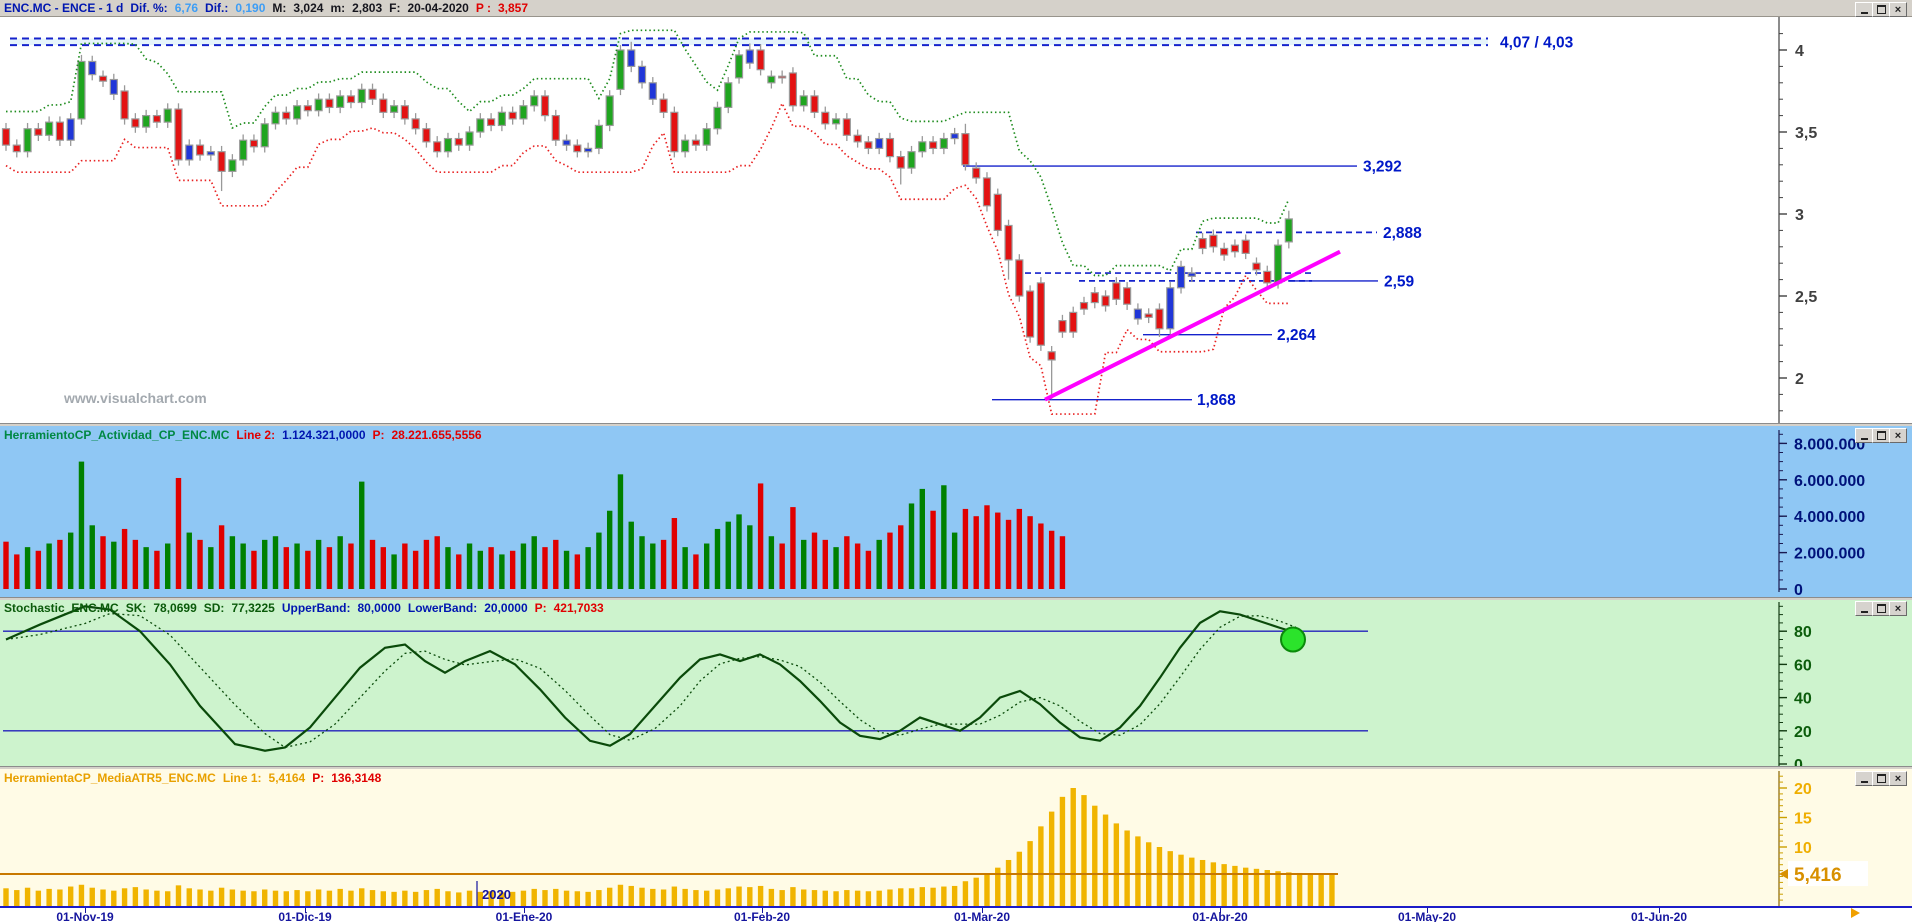 This screenshot has height=922, width=1912. Describe the element at coordinates (1382, 167) in the screenshot. I see `level-label: 3,292` at that location.